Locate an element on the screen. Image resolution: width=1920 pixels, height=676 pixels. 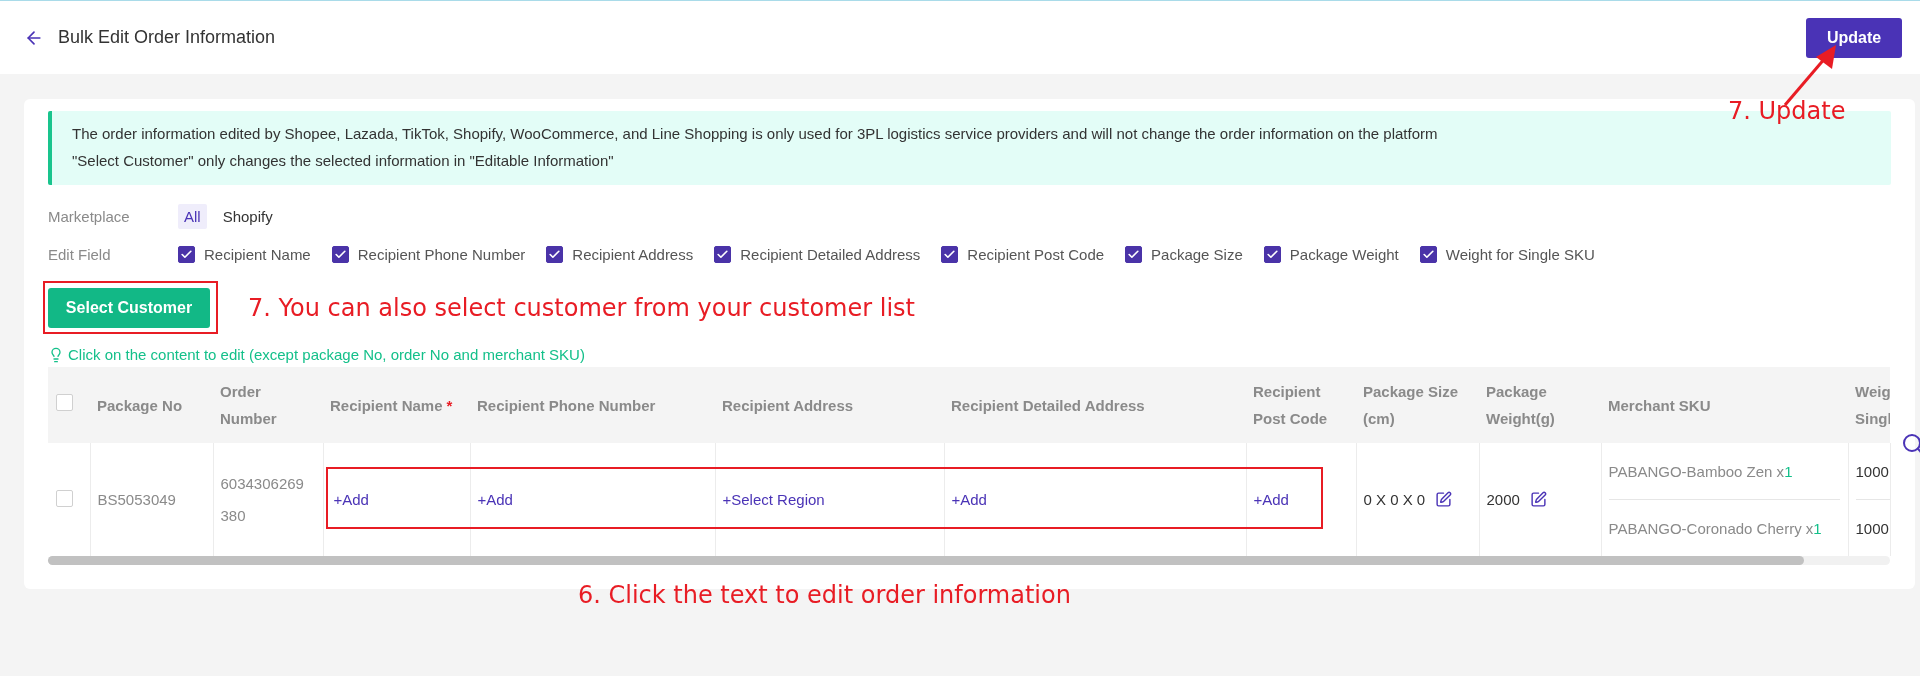
annotation-text: 6. Click the text to edit order information is located at coordinates (824, 595).